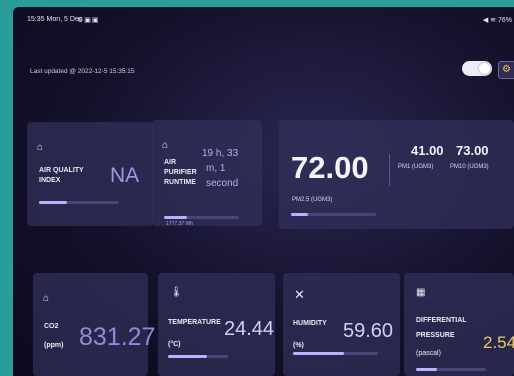 The width and height of the screenshot is (514, 376). I want to click on status-bar: 15:35 Mon, 5 Dec ⚙▣▣ ◀ ≋ 76%, so click(263, 19).